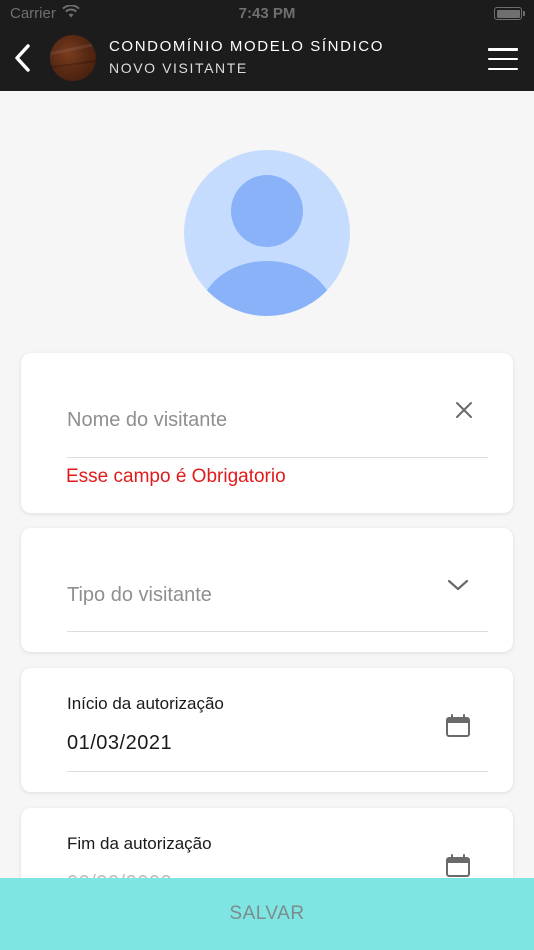 The width and height of the screenshot is (534, 950). I want to click on name-error-message: Esse campo é Obrigatorio, so click(176, 476).